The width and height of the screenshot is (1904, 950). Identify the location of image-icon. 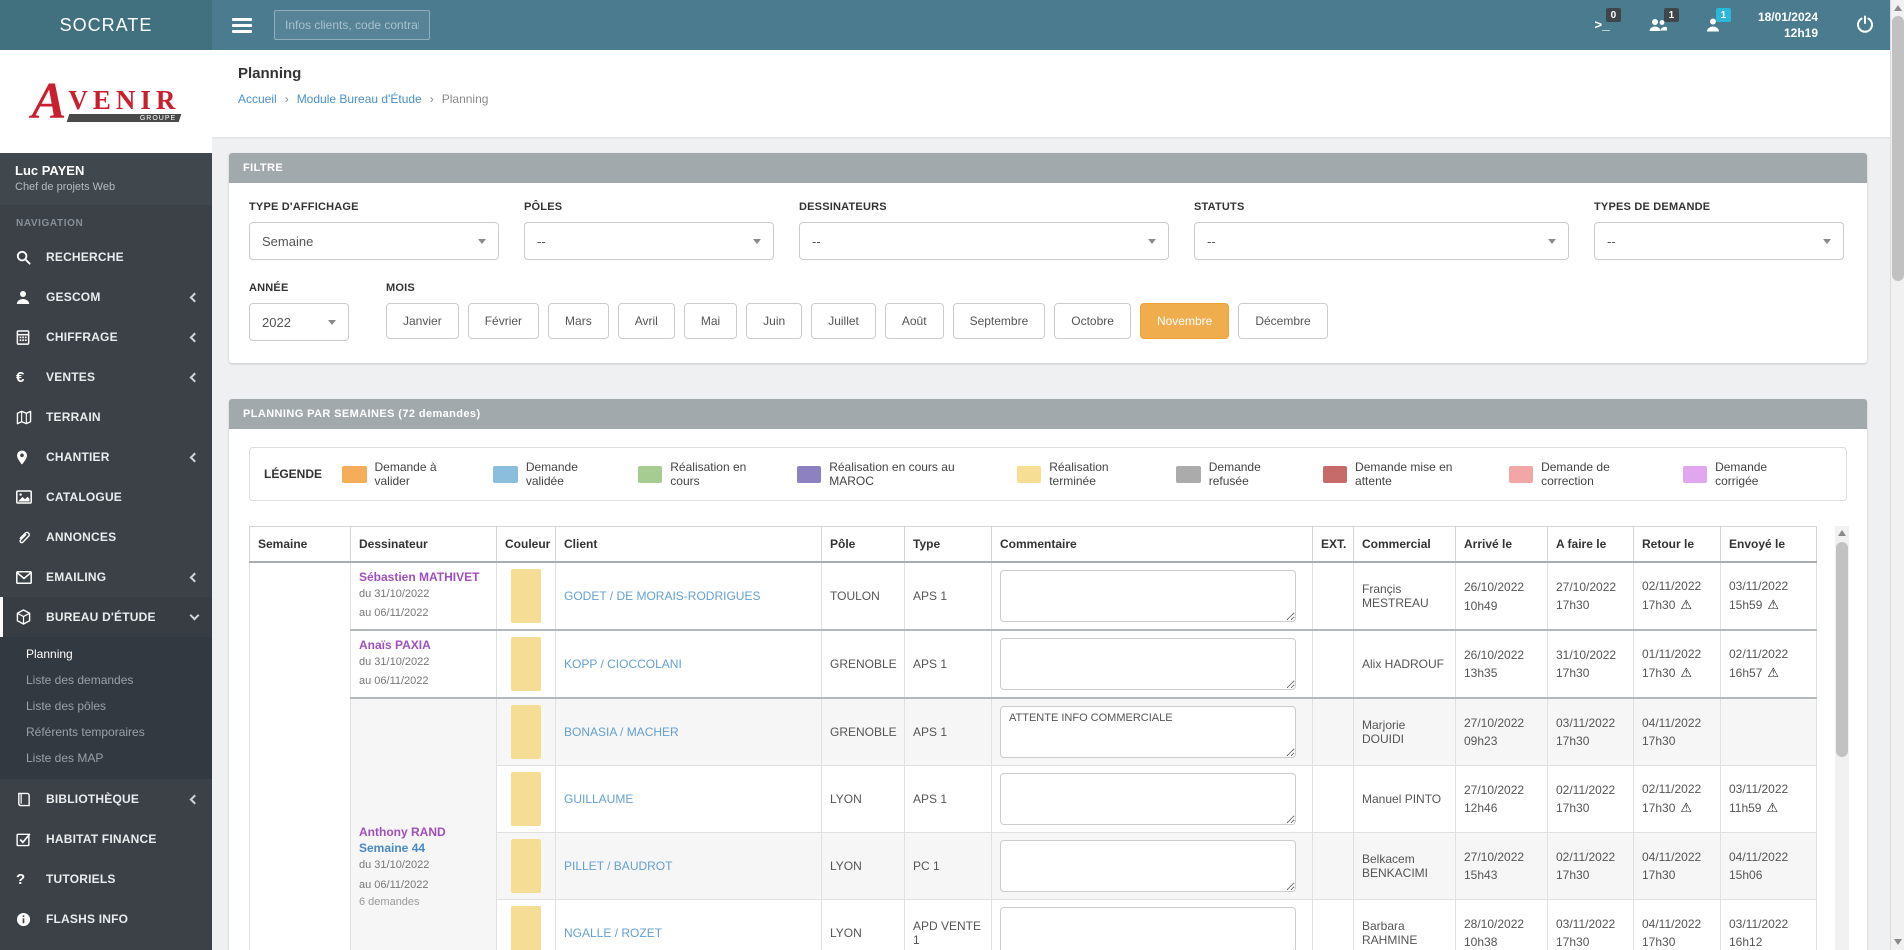
(31, 497).